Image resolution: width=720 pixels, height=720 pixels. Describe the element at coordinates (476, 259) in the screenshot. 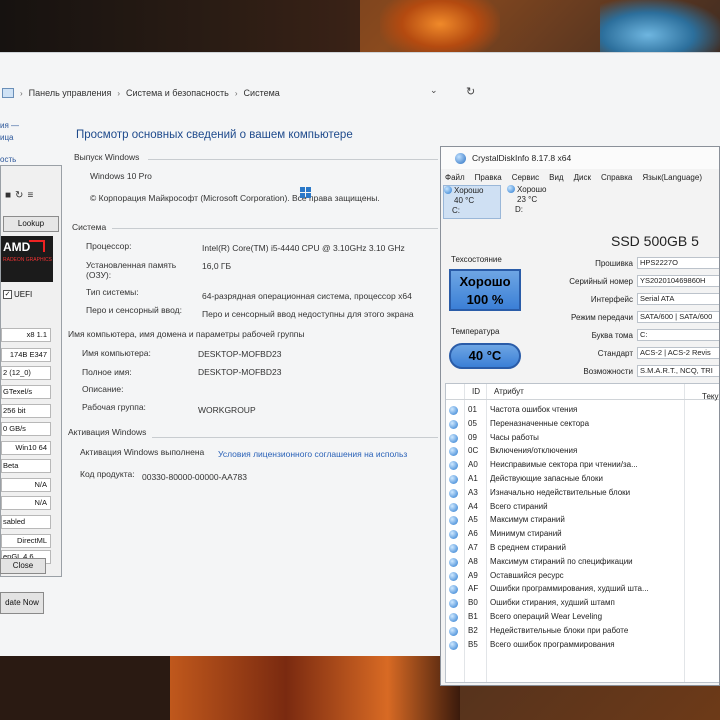

I see `health-label: Техсостояние` at that location.